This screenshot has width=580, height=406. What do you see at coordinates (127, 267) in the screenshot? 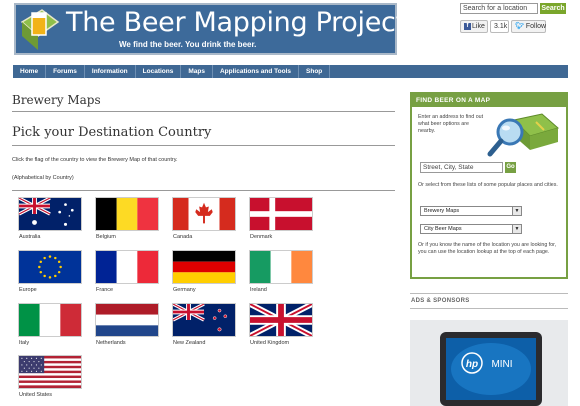
I see `france-flag-icon` at bounding box center [127, 267].